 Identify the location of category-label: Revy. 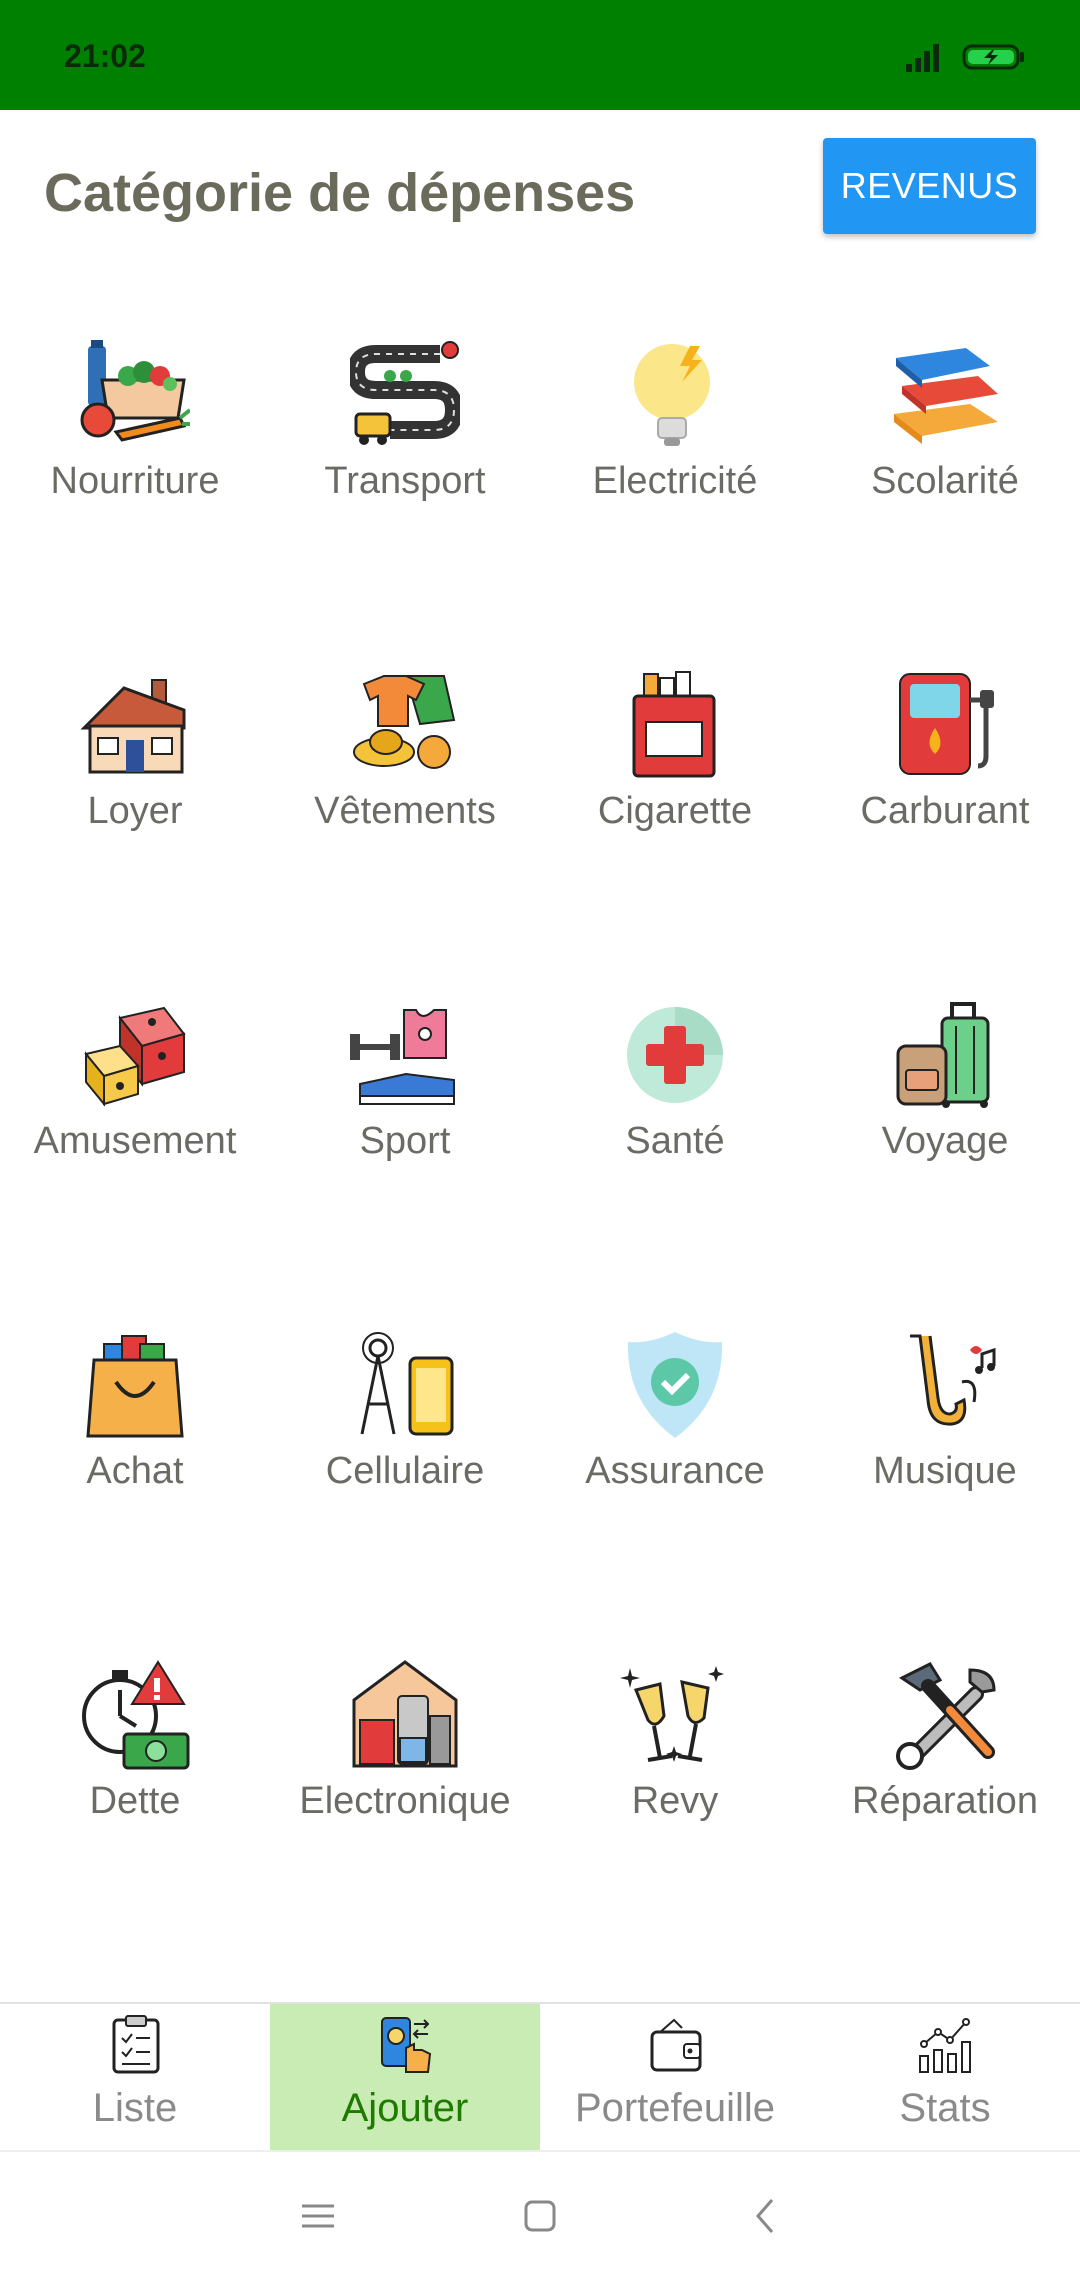
(675, 1801).